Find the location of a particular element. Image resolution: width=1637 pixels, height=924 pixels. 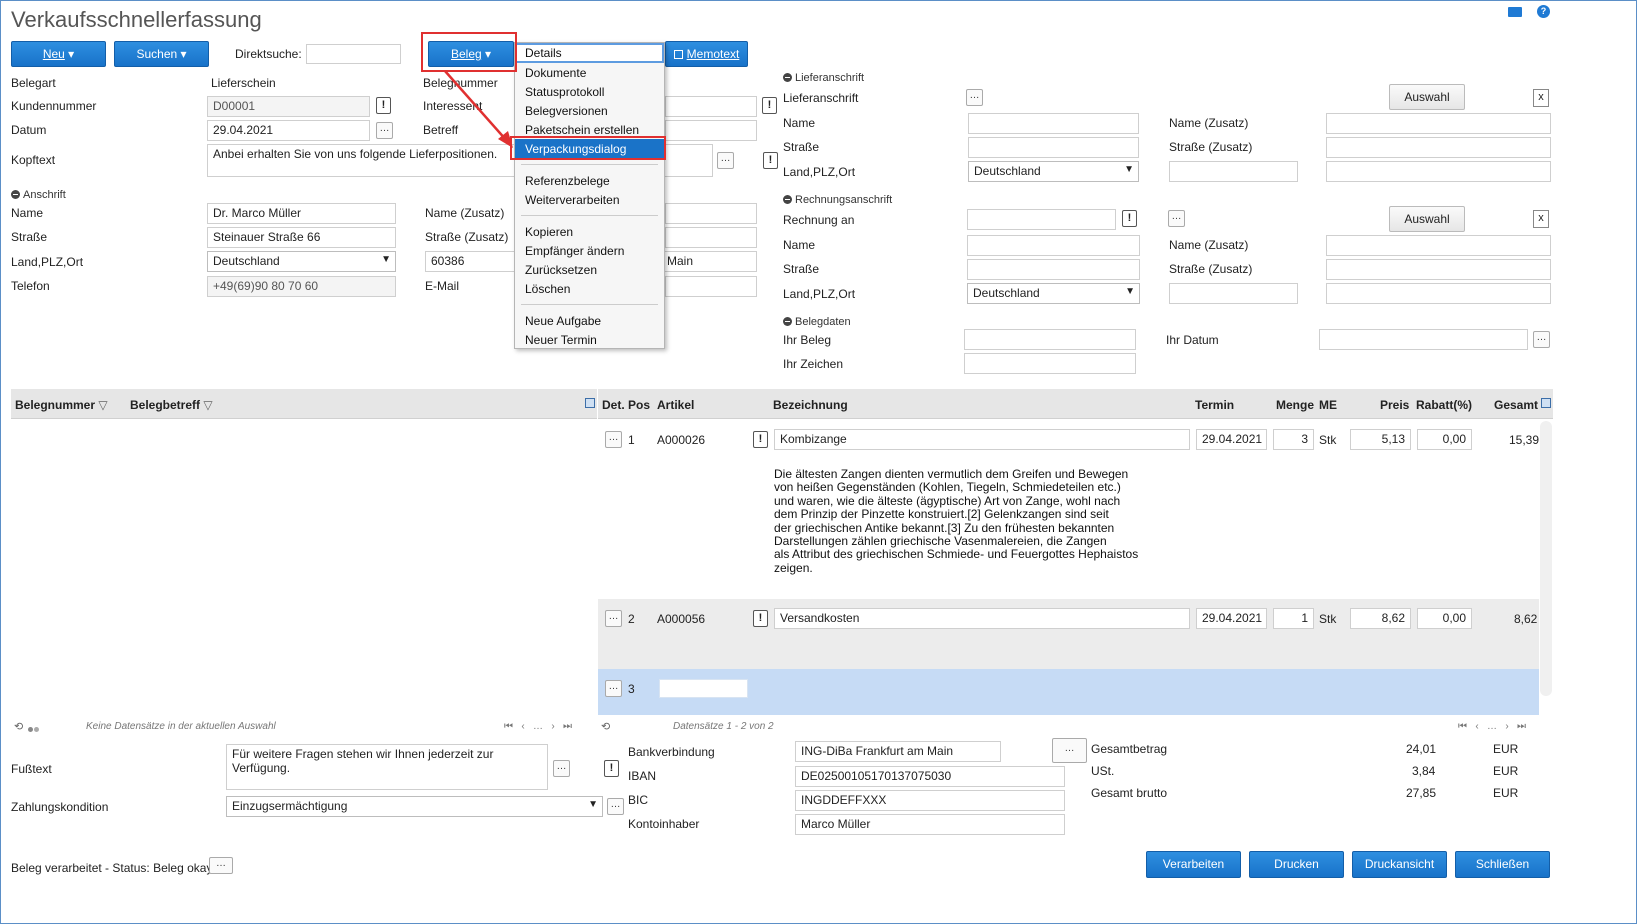

ihr-zeichen-input is located at coordinates (1050, 363).